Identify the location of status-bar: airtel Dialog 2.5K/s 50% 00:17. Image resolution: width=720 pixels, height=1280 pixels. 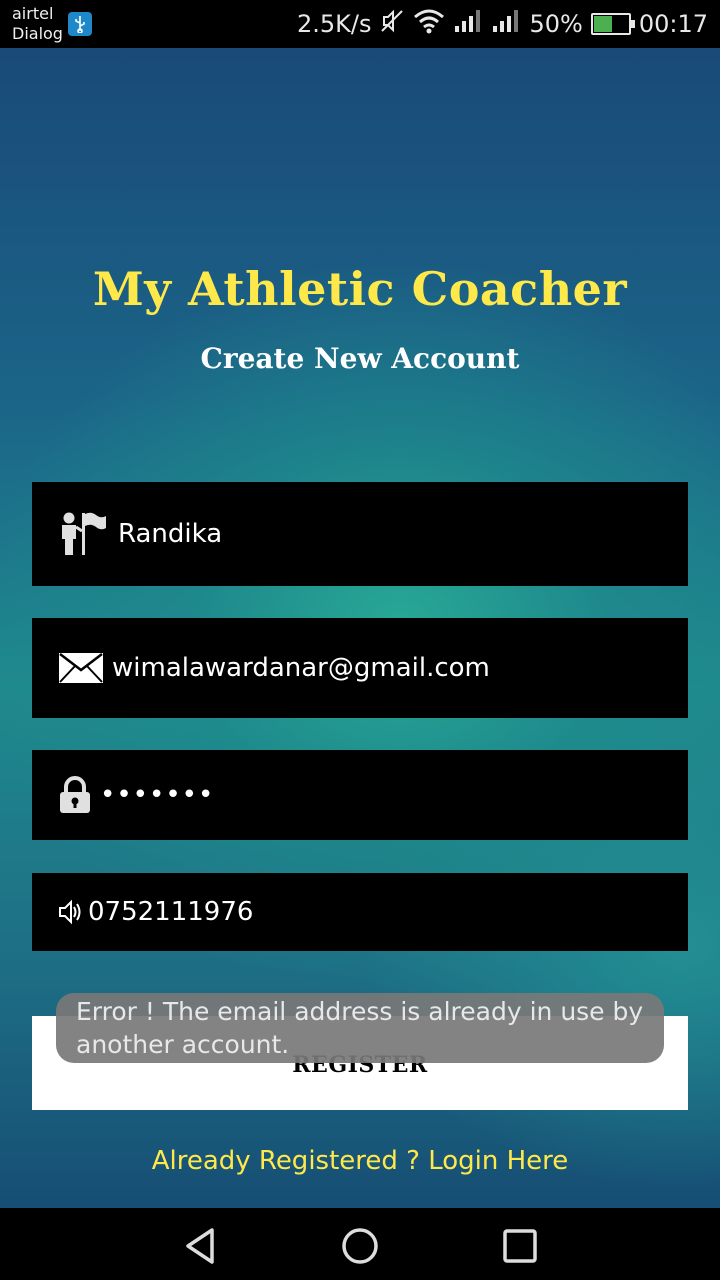
(360, 24).